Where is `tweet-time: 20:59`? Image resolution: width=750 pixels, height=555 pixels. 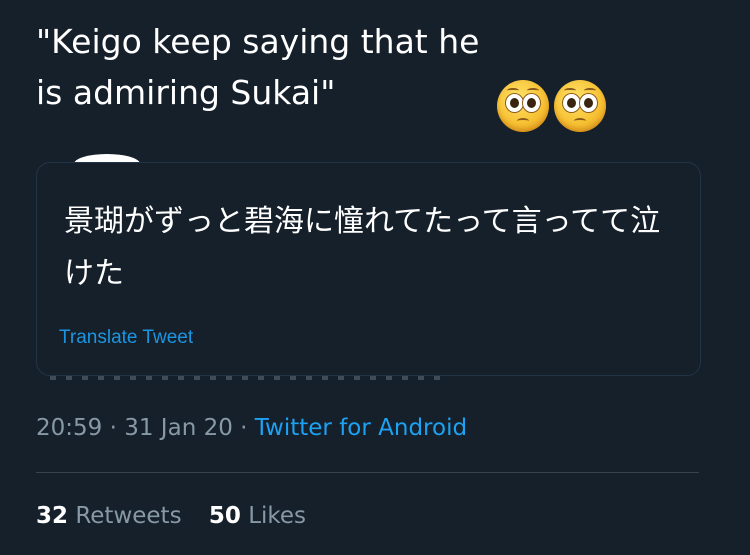 tweet-time: 20:59 is located at coordinates (69, 428).